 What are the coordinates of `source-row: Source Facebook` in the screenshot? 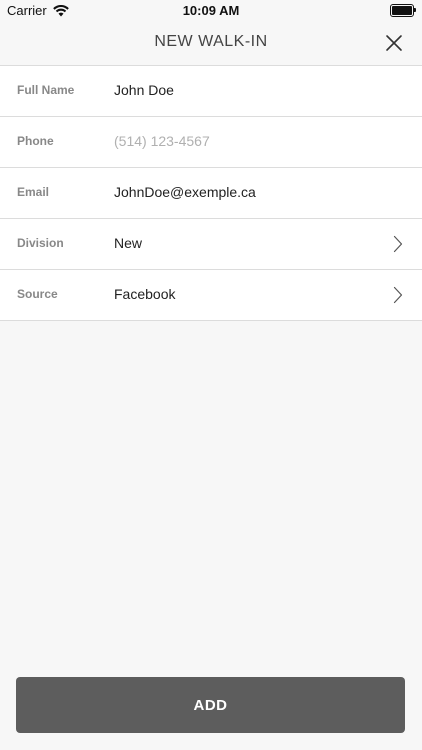 It's located at (211, 295).